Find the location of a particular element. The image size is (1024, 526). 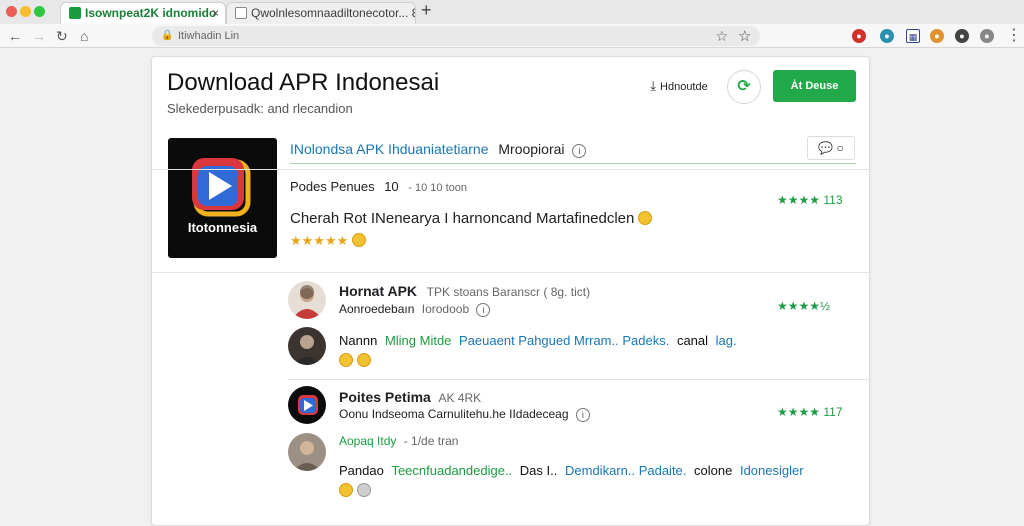

new-tab-button: + is located at coordinates (426, 10).